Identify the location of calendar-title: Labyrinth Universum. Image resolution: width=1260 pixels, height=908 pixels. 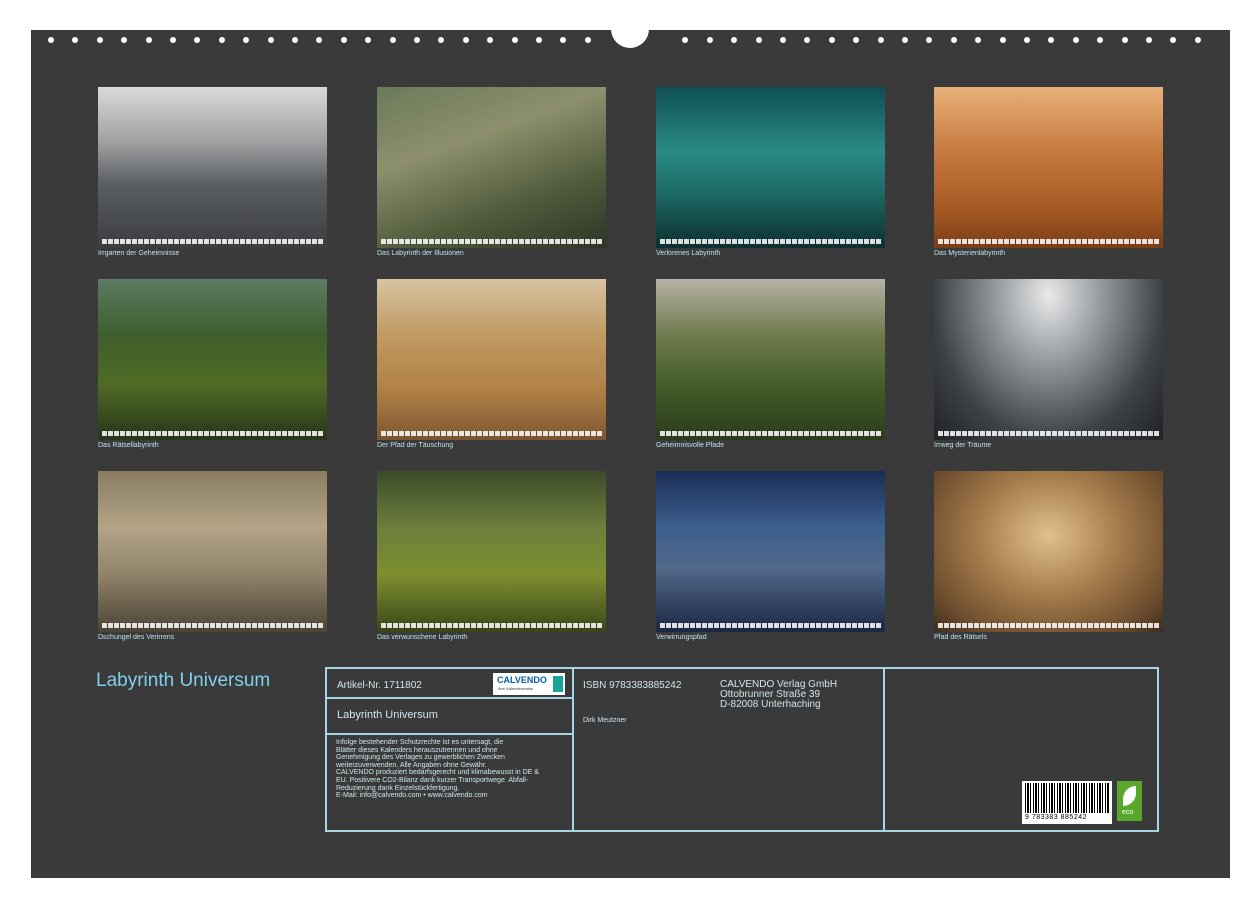
(183, 681).